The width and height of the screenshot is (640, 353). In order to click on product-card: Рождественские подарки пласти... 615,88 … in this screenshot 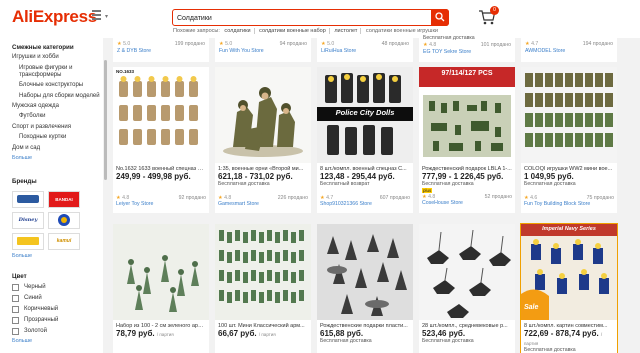, I will do `click(365, 288)`.